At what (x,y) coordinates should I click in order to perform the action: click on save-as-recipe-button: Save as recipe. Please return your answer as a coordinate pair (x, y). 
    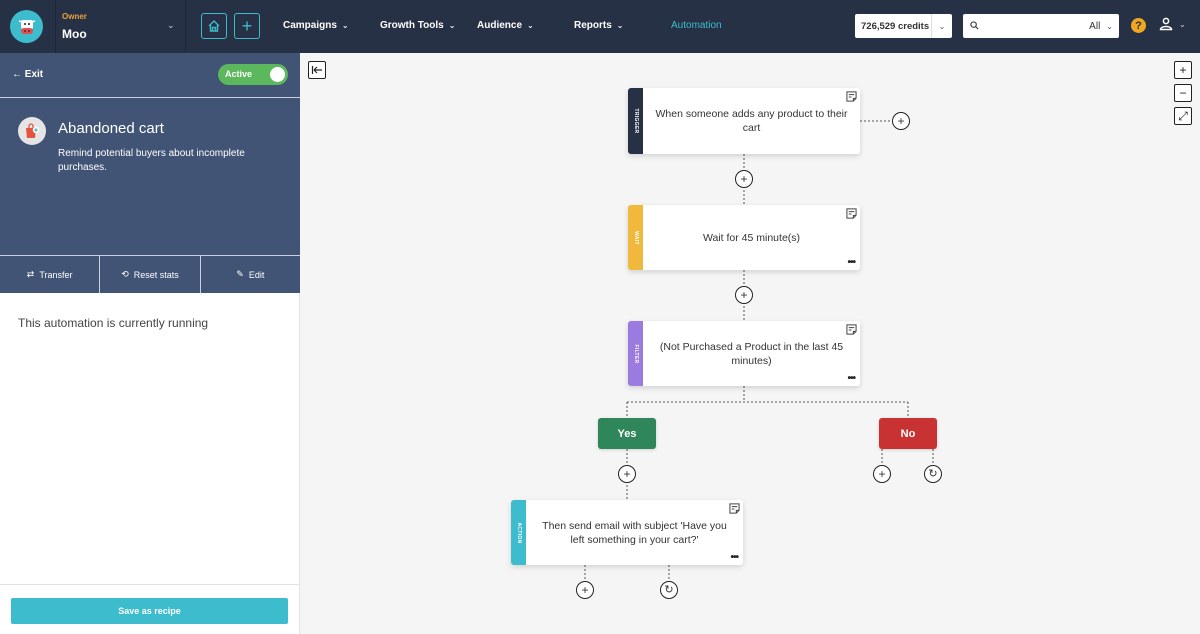
    Looking at the image, I should click on (149, 611).